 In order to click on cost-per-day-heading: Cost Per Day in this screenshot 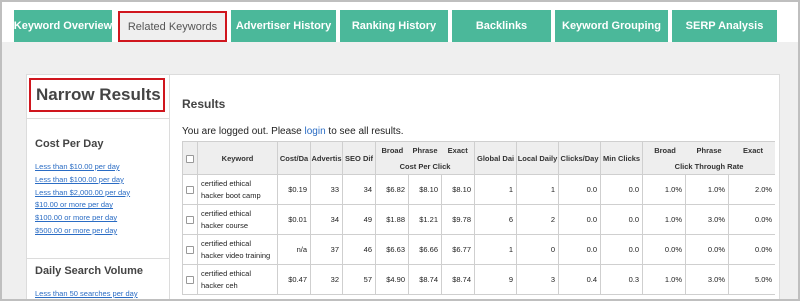, I will do `click(69, 144)`.